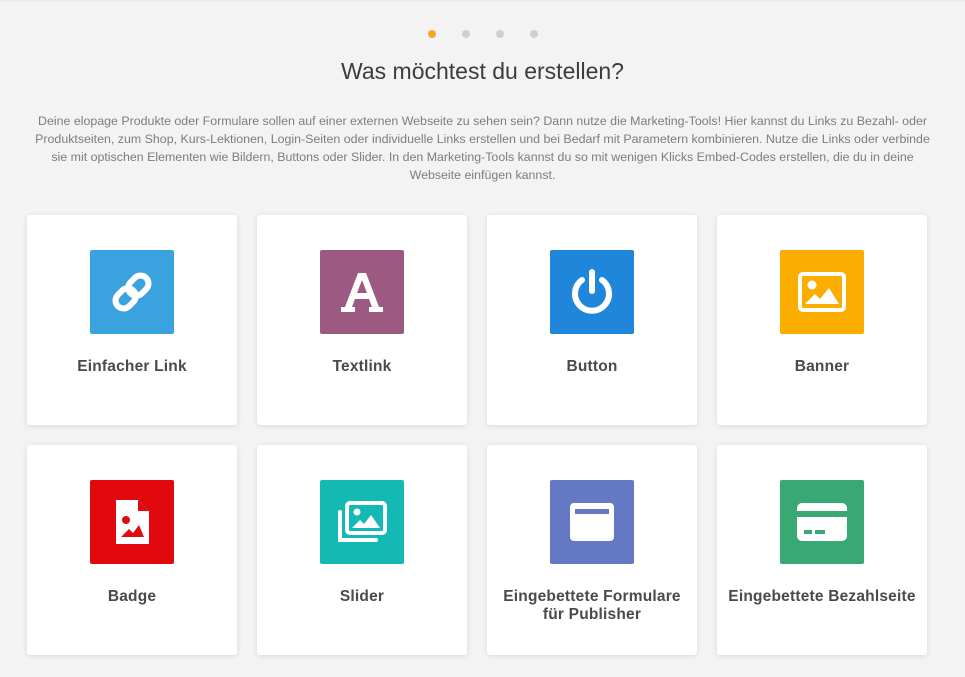  Describe the element at coordinates (362, 596) in the screenshot. I see `option-label: Slider` at that location.